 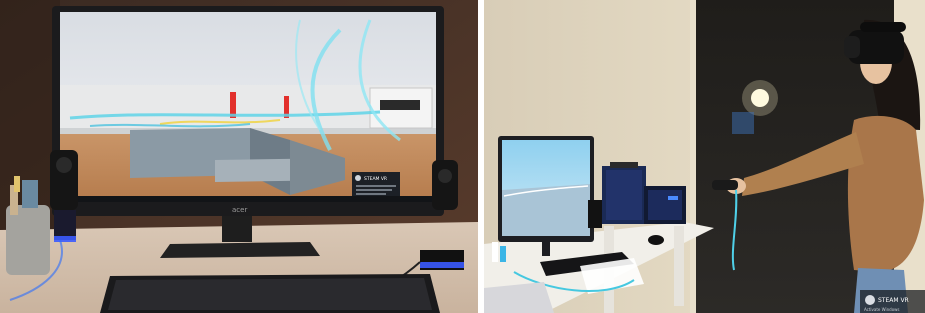 What do you see at coordinates (248, 199) in the screenshot?
I see `taskbar` at bounding box center [248, 199].